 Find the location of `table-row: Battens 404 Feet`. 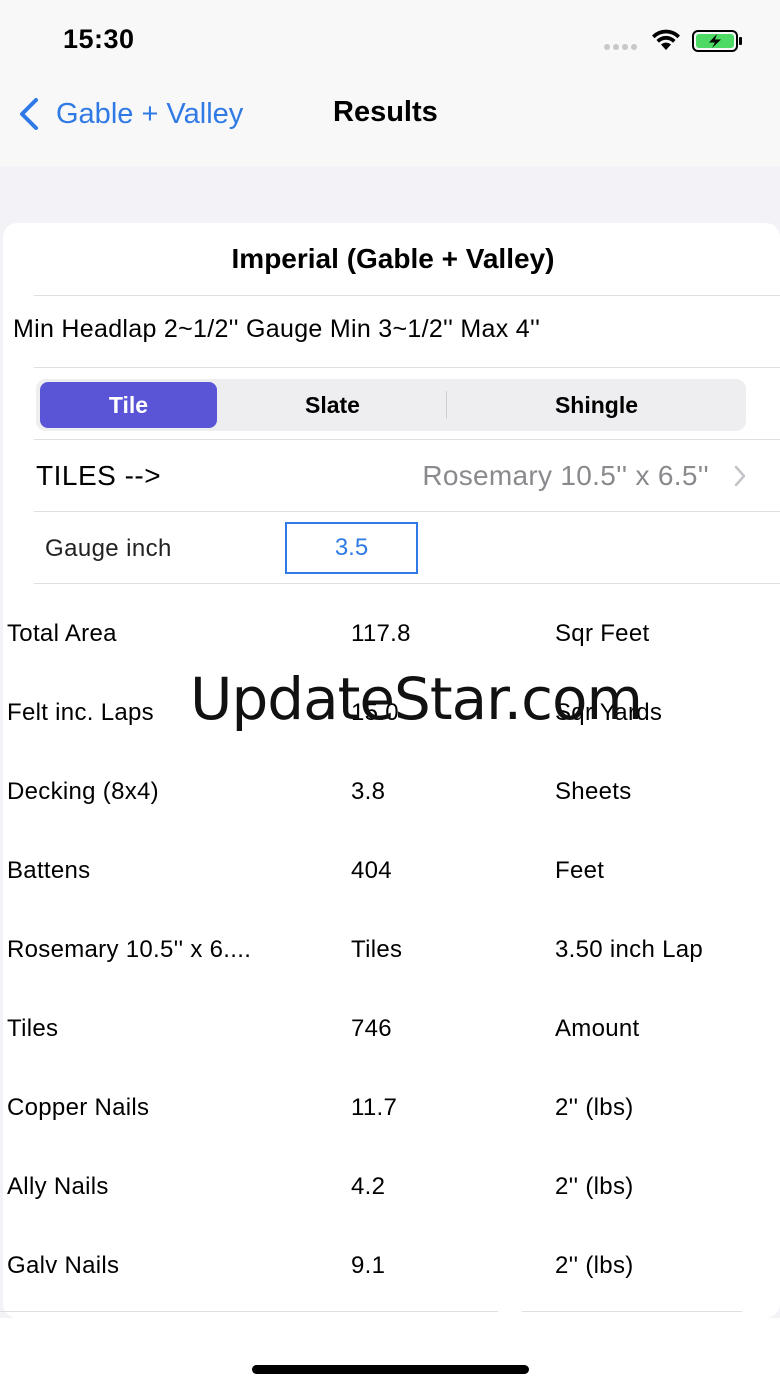

table-row: Battens 404 Feet is located at coordinates (390, 866).